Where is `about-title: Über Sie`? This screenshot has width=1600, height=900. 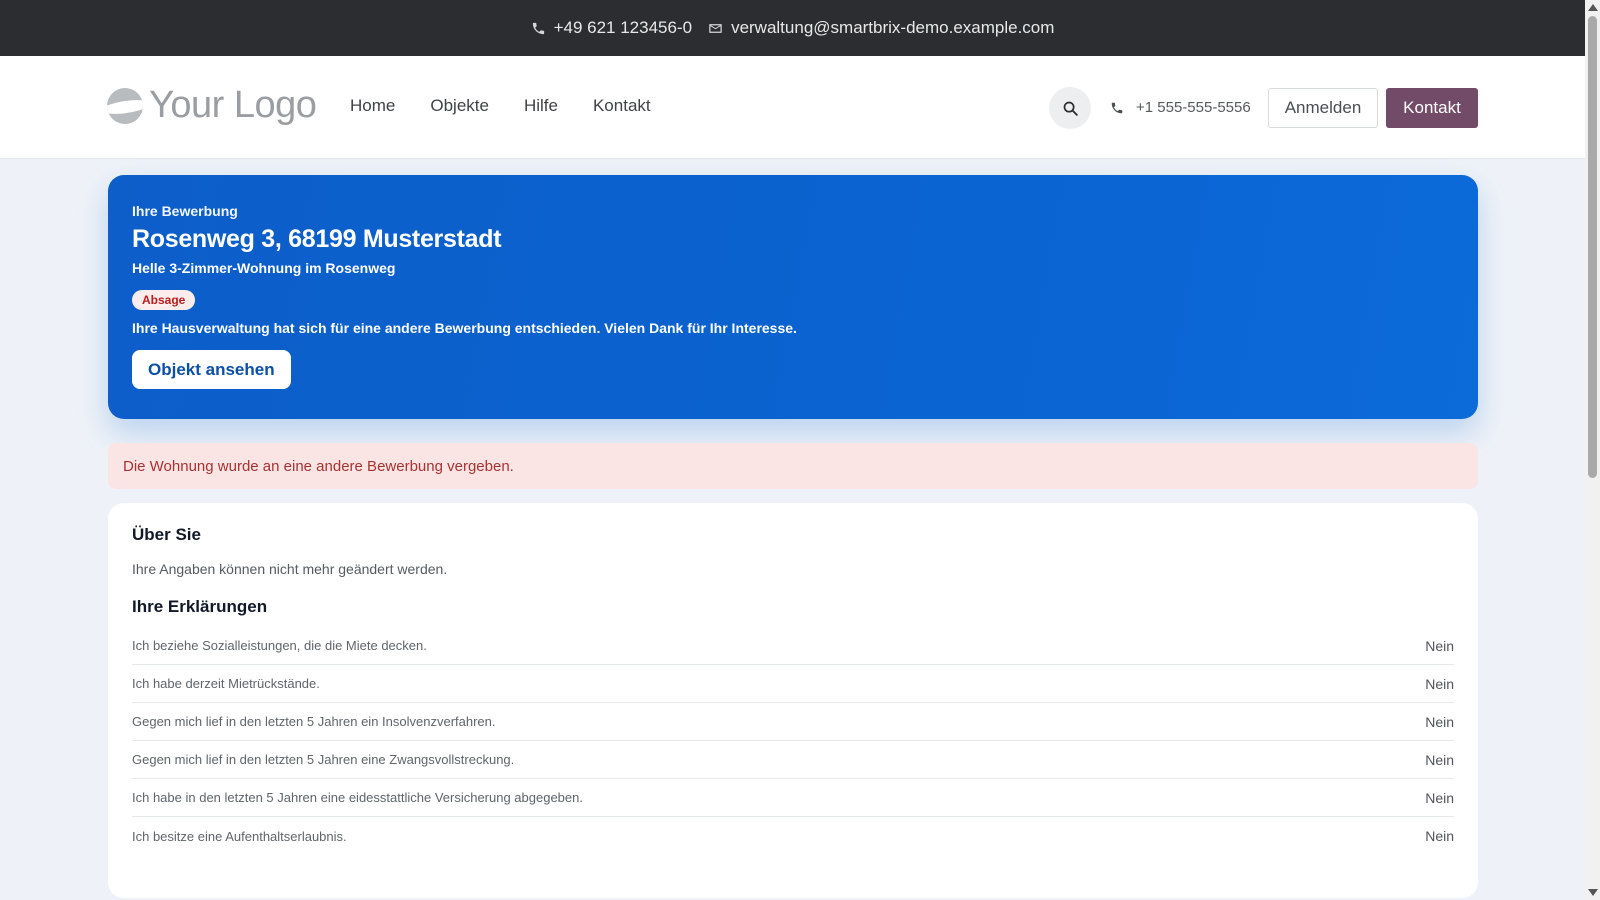 about-title: Über Sie is located at coordinates (166, 534).